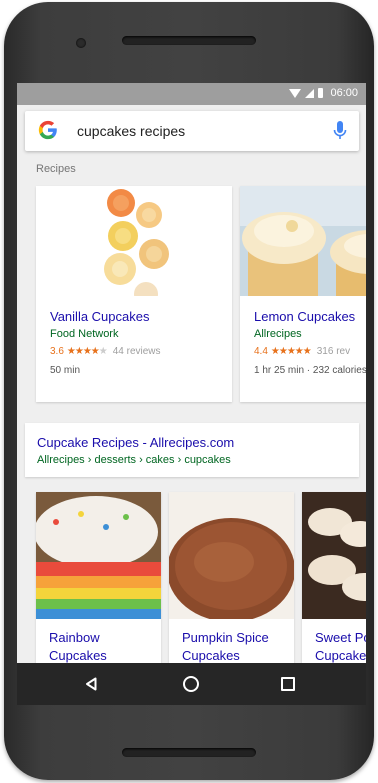 This screenshot has height=783, width=378. I want to click on recipe-title: Lemon Cupcakes, so click(304, 316).